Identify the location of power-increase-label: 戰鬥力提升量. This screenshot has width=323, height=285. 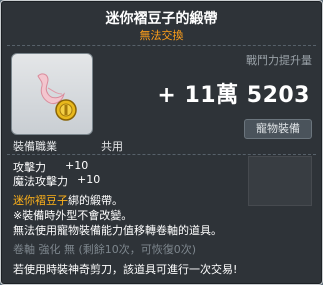
(279, 60).